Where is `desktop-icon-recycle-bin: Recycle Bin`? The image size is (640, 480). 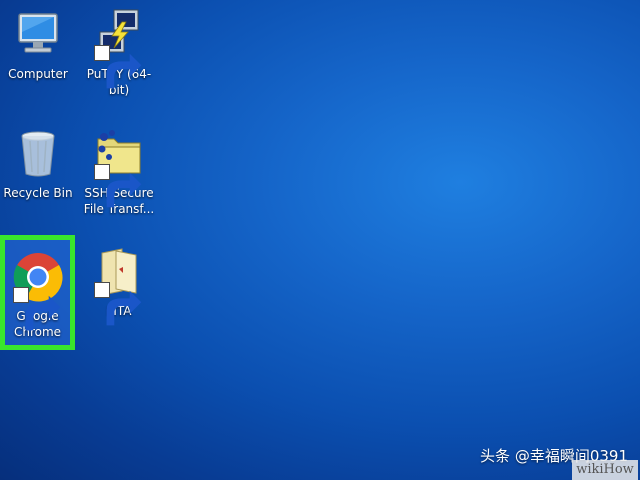
desktop-icon-recycle-bin: Recycle Bin is located at coordinates (38, 164).